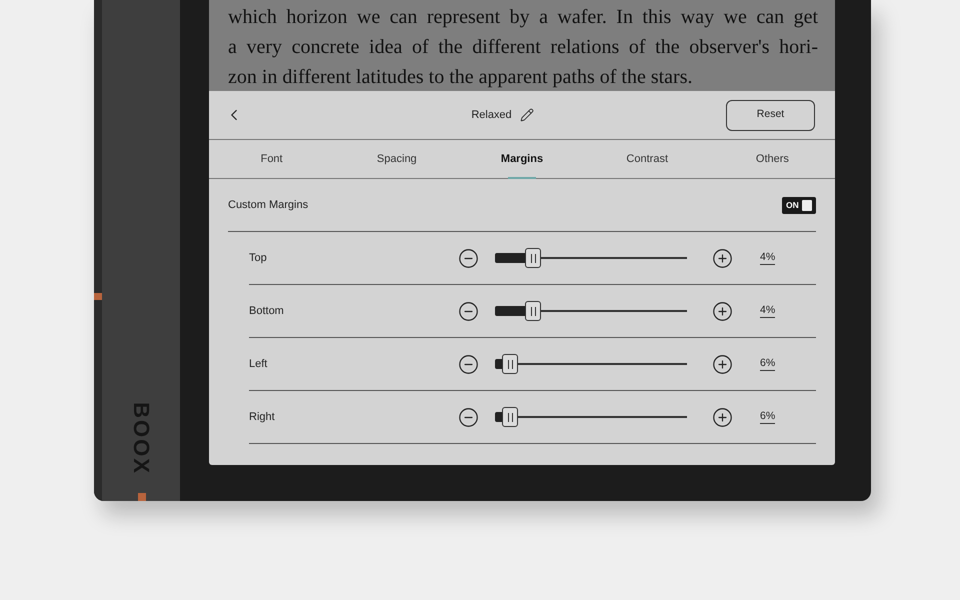 Image resolution: width=960 pixels, height=600 pixels. Describe the element at coordinates (258, 258) in the screenshot. I see `margin-label: Top` at that location.